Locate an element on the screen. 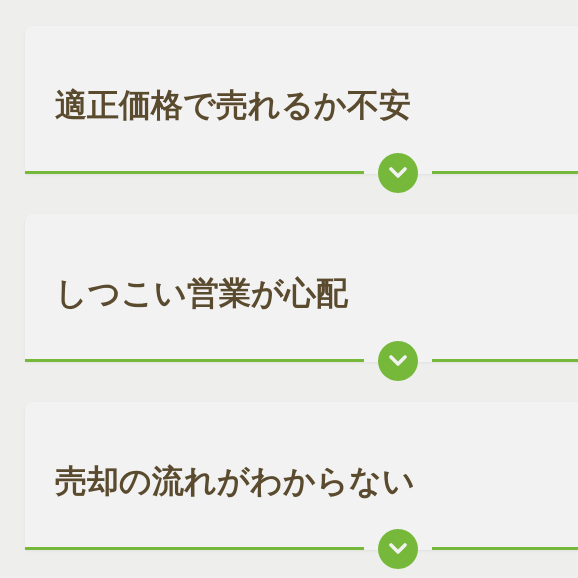  faq-question: 売却の流れがわからない is located at coordinates (235, 480).